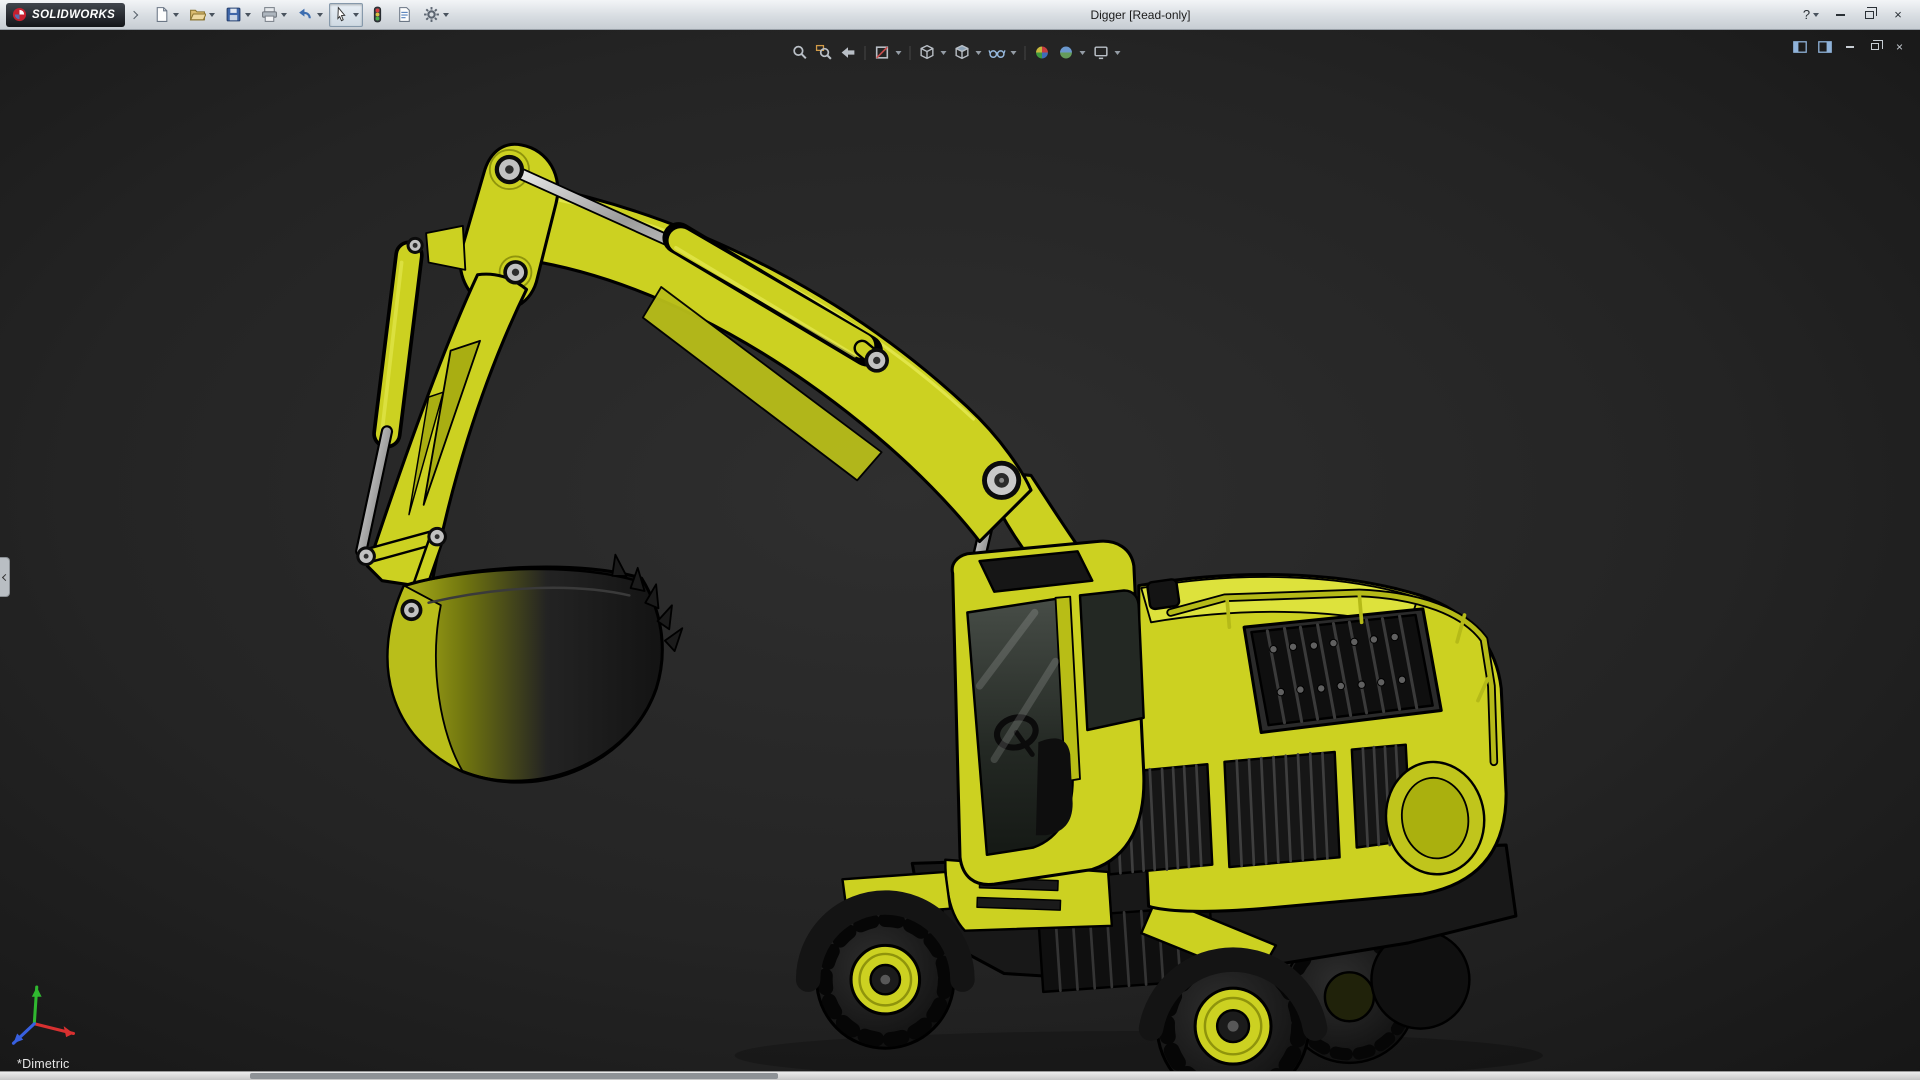 The height and width of the screenshot is (1080, 1920). I want to click on help-icon: ?, so click(1806, 14).